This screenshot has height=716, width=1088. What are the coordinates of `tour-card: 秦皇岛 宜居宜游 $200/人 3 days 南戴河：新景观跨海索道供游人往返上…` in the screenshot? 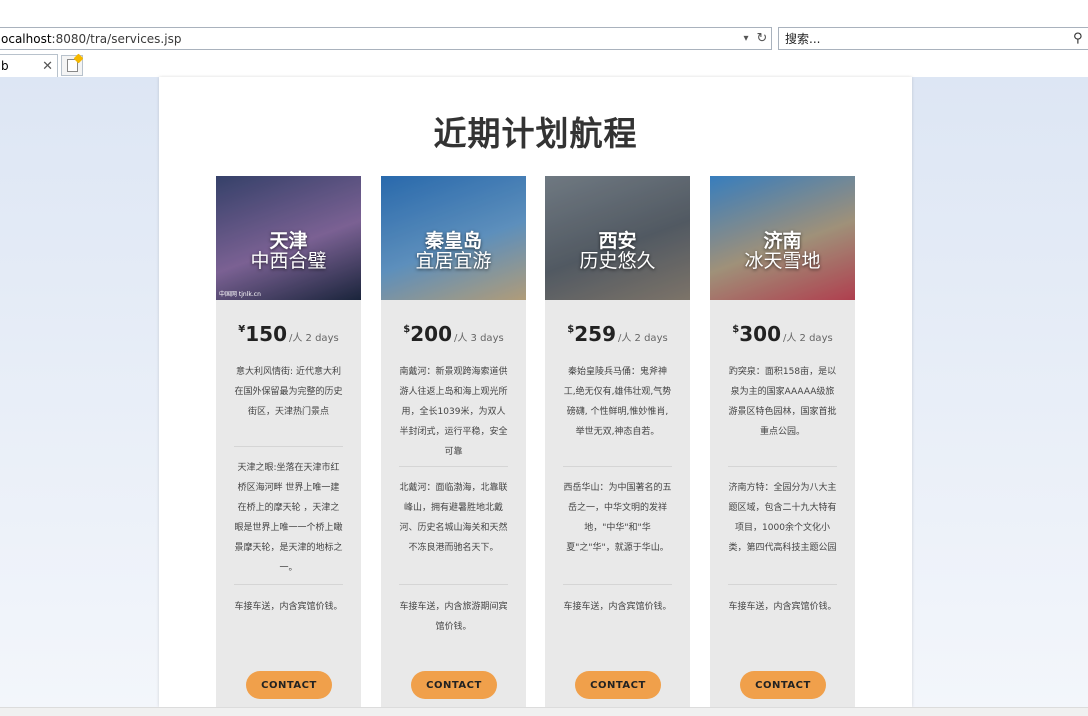 It's located at (453, 441).